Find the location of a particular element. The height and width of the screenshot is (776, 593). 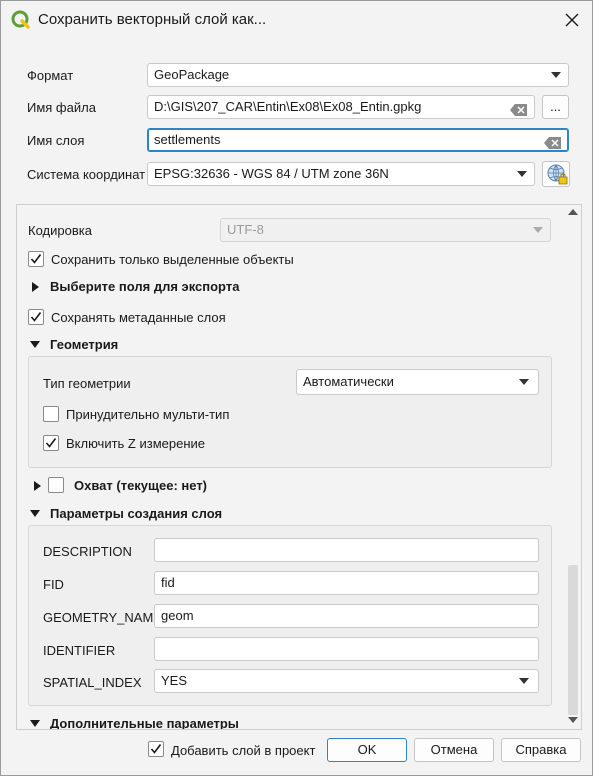

include-z-label: Включить Z измерение is located at coordinates (136, 443).